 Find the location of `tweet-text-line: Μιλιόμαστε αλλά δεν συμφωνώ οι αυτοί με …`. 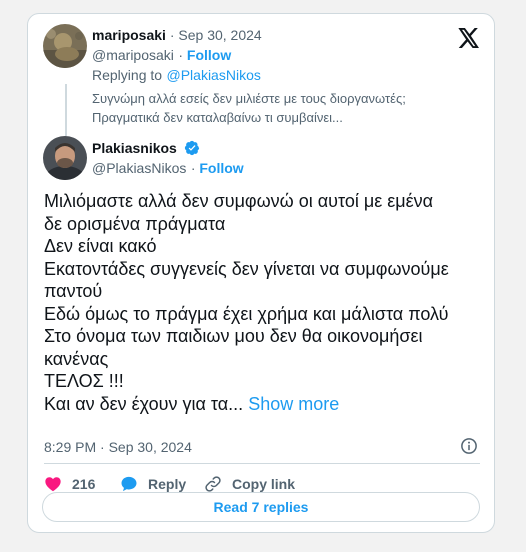

tweet-text-line: Μιλιόμαστε αλλά δεν συμφωνώ οι αυτοί με … is located at coordinates (239, 201).